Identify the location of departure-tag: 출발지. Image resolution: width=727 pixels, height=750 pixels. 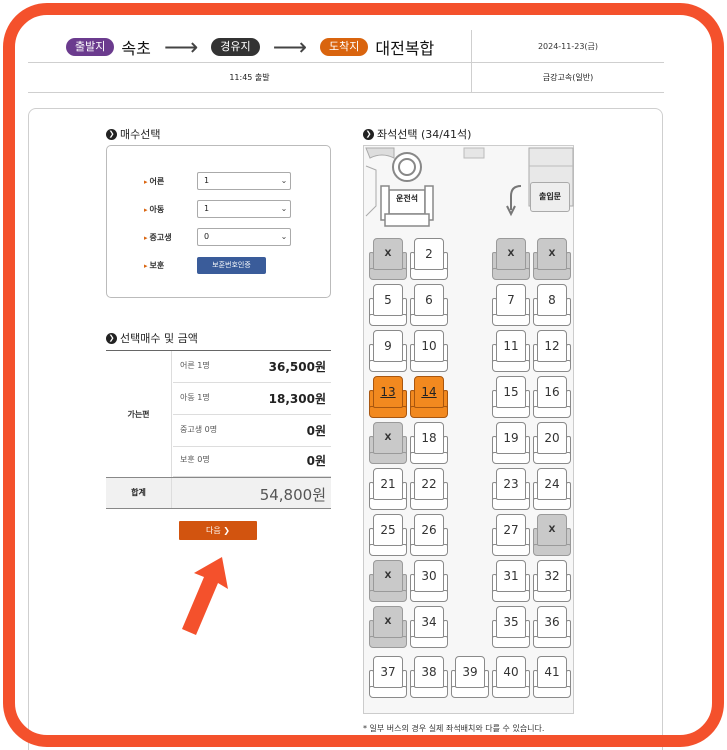
(90, 46).